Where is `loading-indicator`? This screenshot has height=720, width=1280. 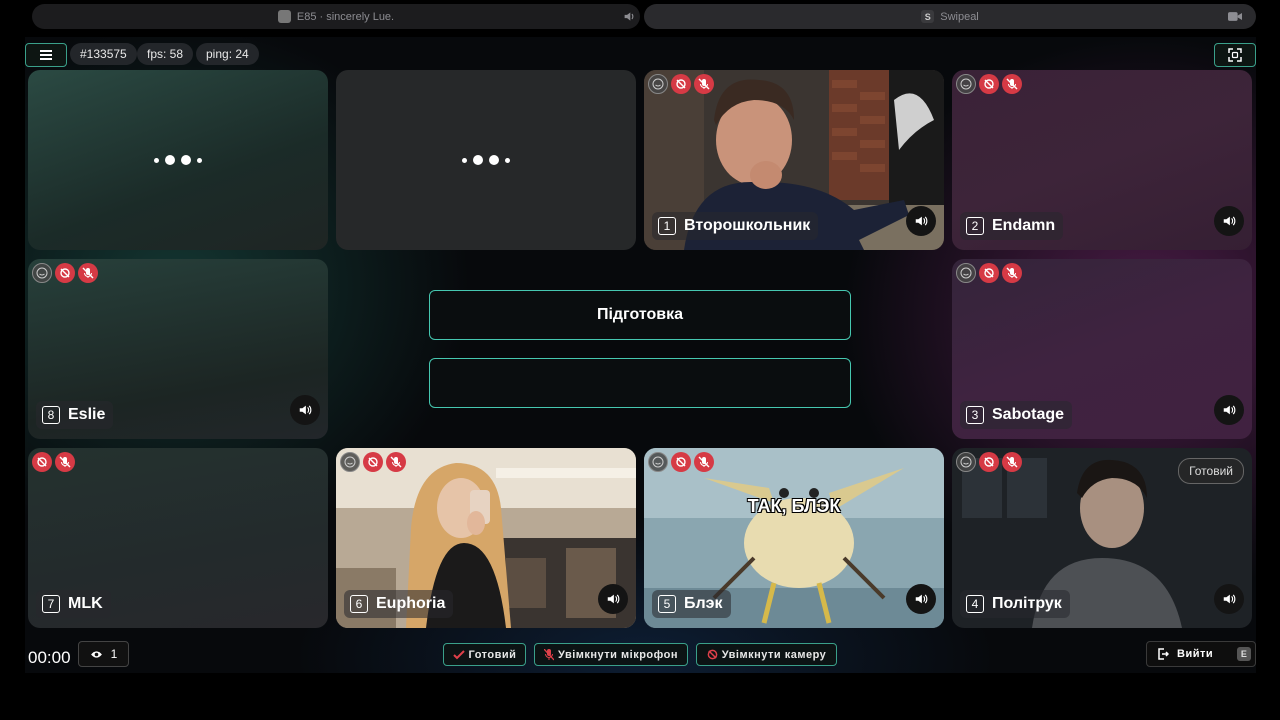
loading-indicator is located at coordinates (178, 160).